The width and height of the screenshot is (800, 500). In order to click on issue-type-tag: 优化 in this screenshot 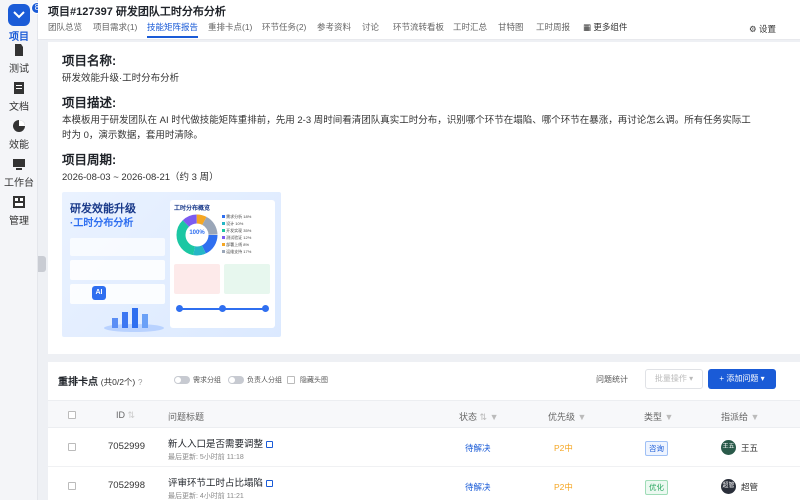, I will do `click(656, 487)`.